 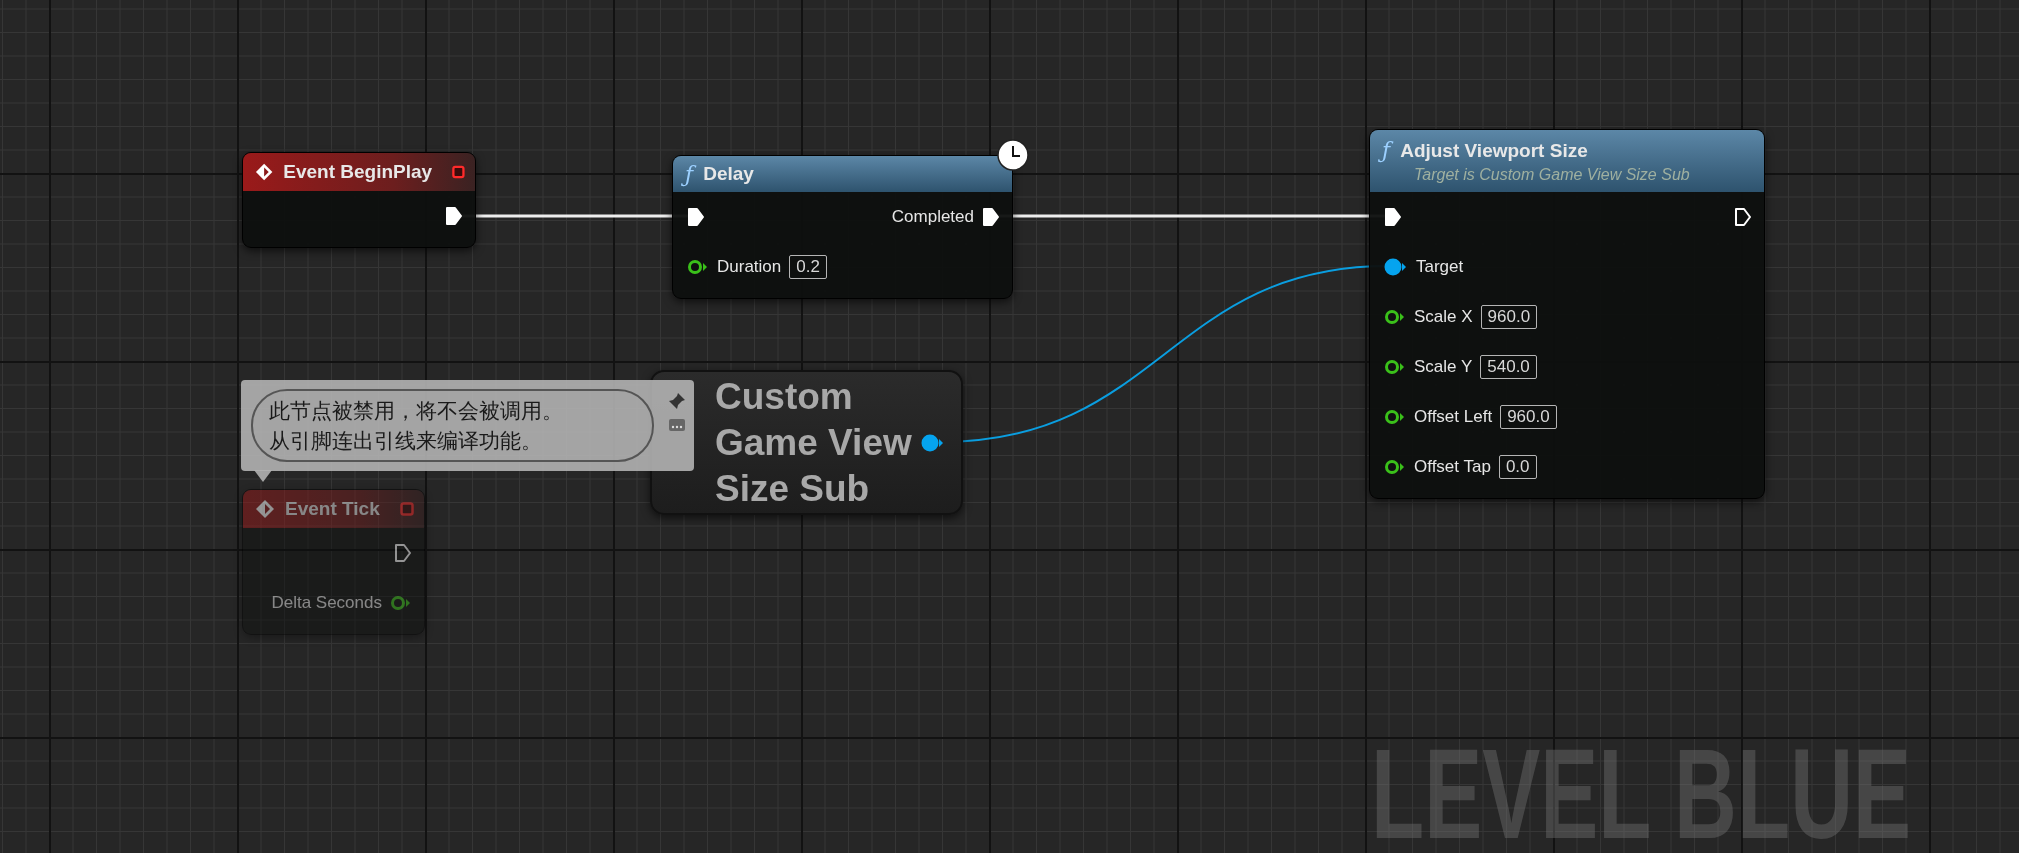 What do you see at coordinates (1517, 467) in the screenshot?
I see `value-field: 0.0` at bounding box center [1517, 467].